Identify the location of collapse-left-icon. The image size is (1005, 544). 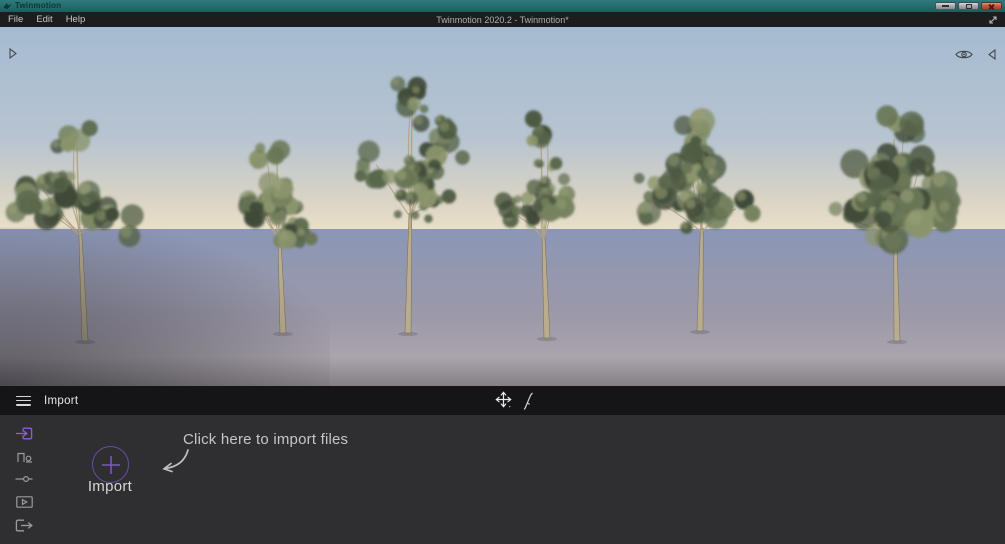
(992, 54).